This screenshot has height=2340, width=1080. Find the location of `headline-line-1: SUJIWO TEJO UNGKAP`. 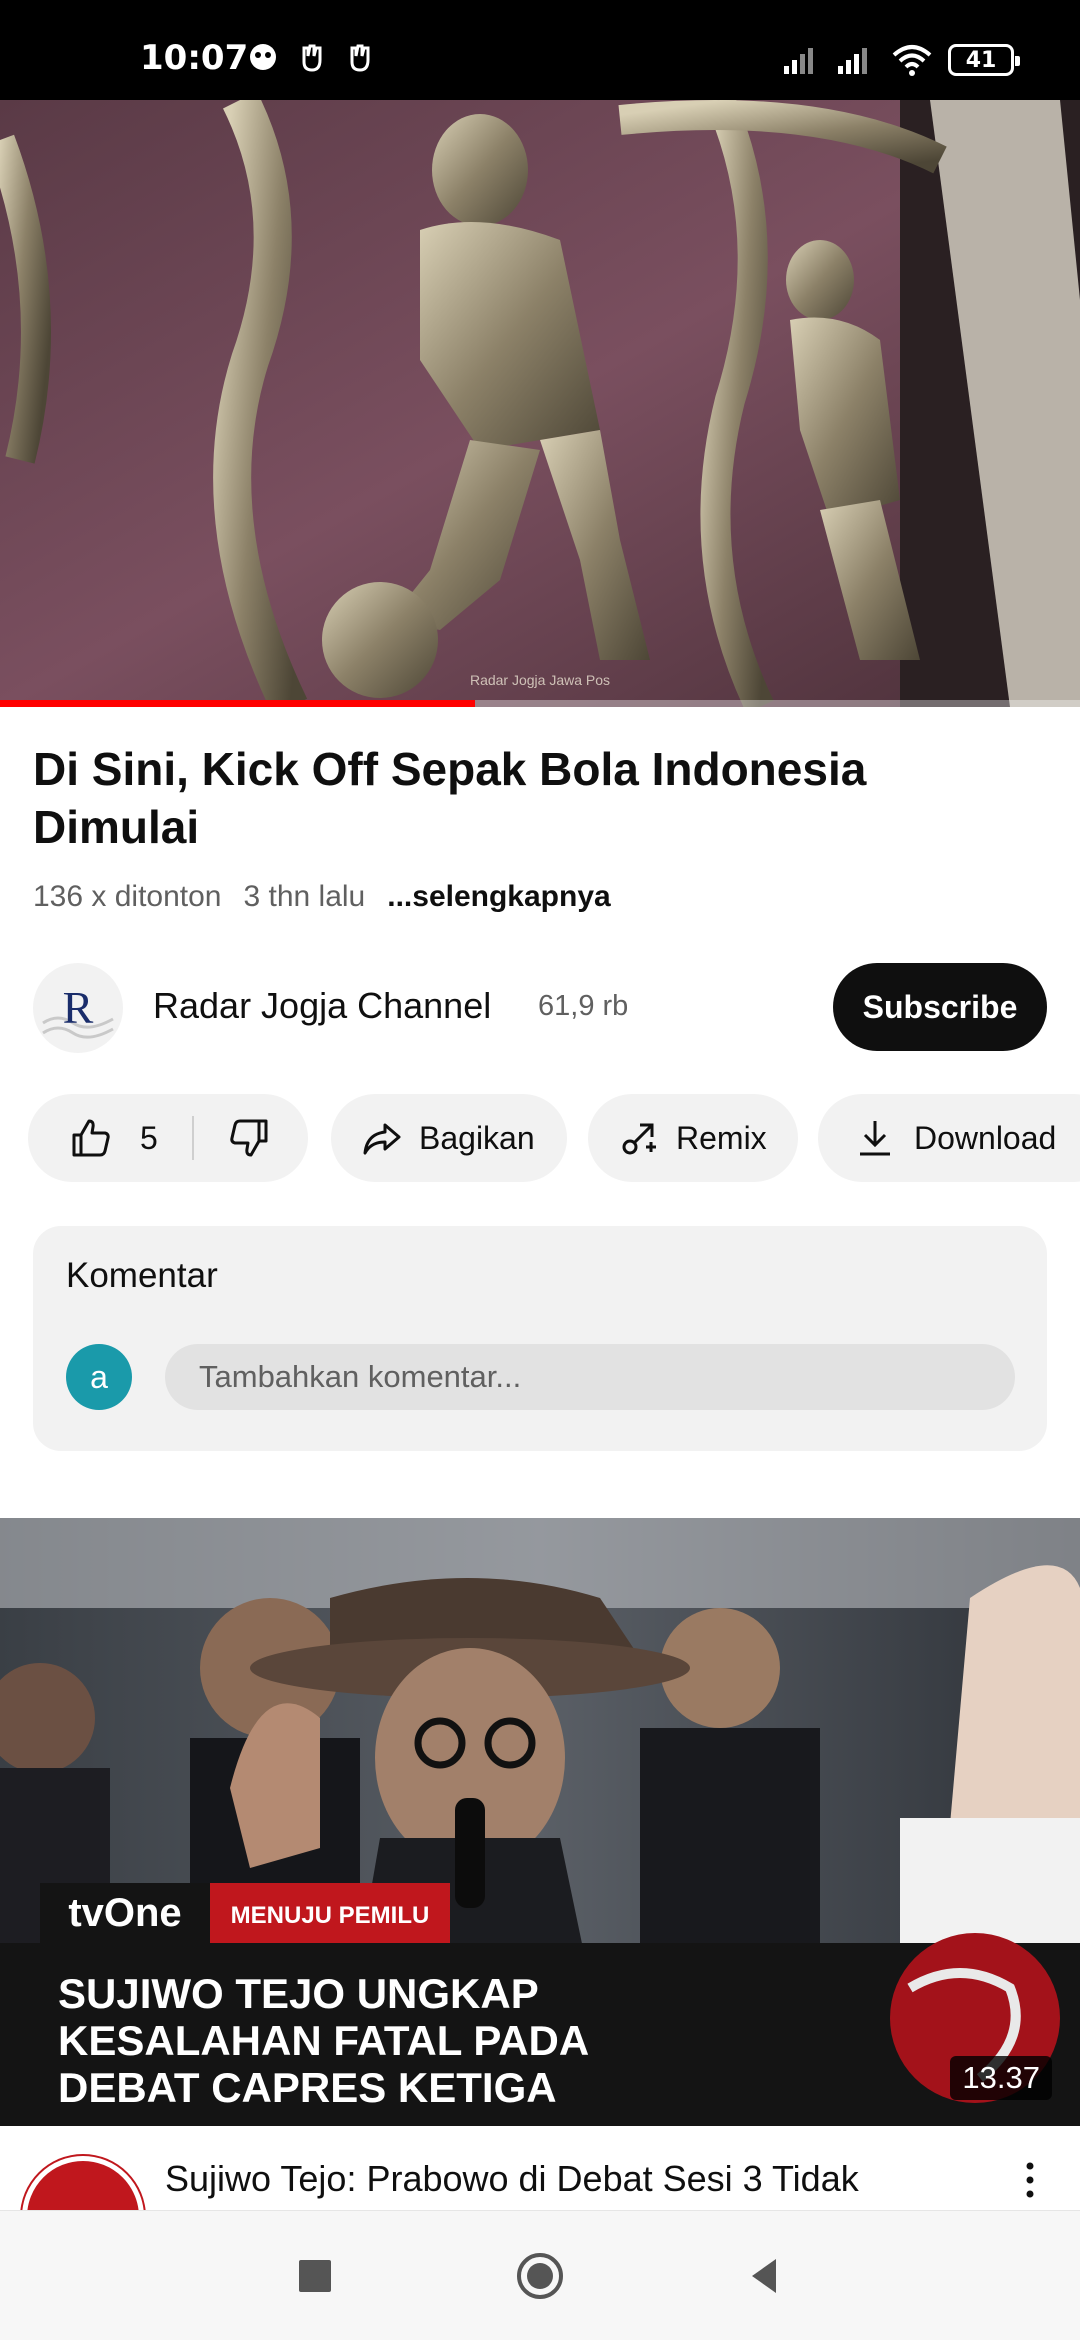

headline-line-1: SUJIWO TEJO UNGKAP is located at coordinates (298, 1993).